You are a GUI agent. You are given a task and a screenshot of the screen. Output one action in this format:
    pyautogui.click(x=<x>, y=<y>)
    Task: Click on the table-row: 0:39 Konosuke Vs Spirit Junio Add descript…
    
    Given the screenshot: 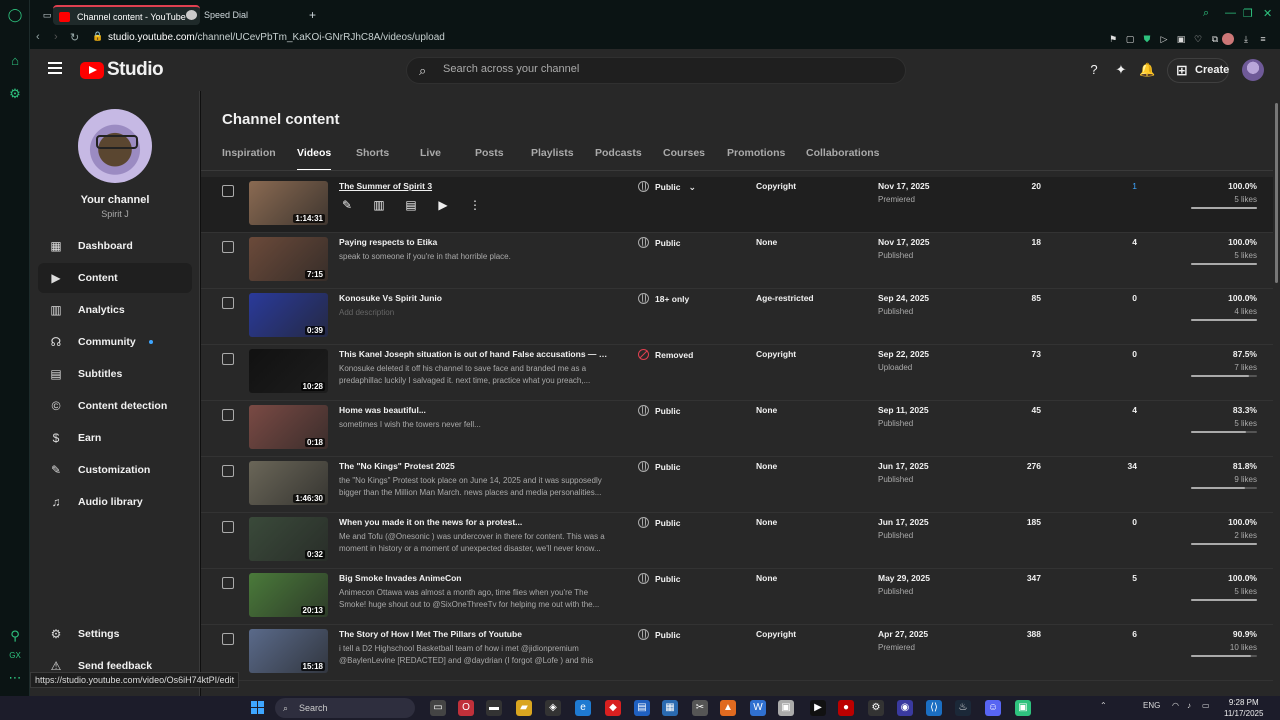 What is the action you would take?
    pyautogui.click(x=737, y=317)
    